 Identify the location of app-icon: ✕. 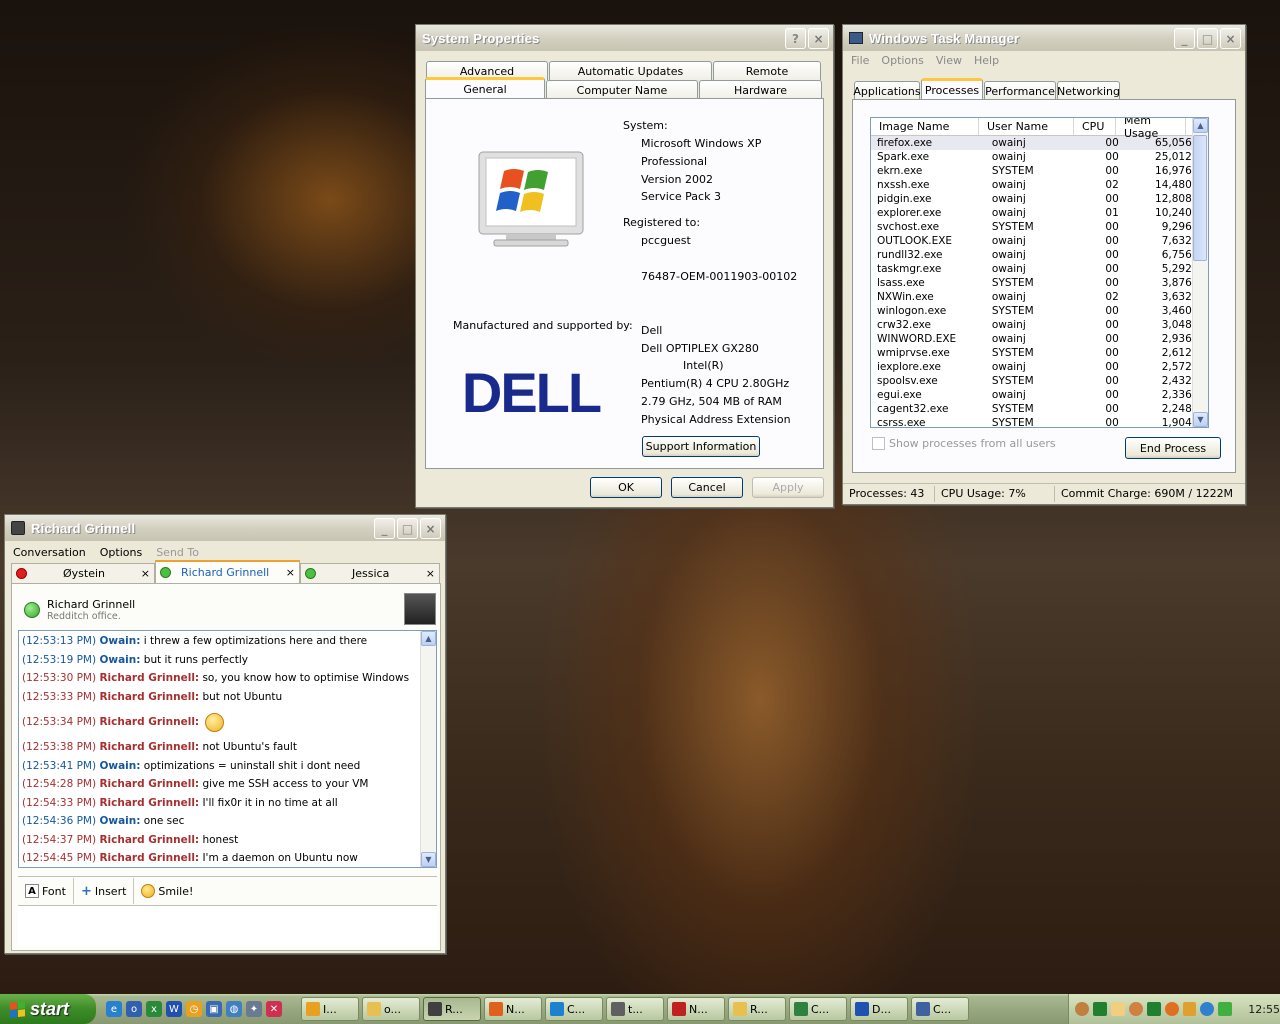
(274, 1009).